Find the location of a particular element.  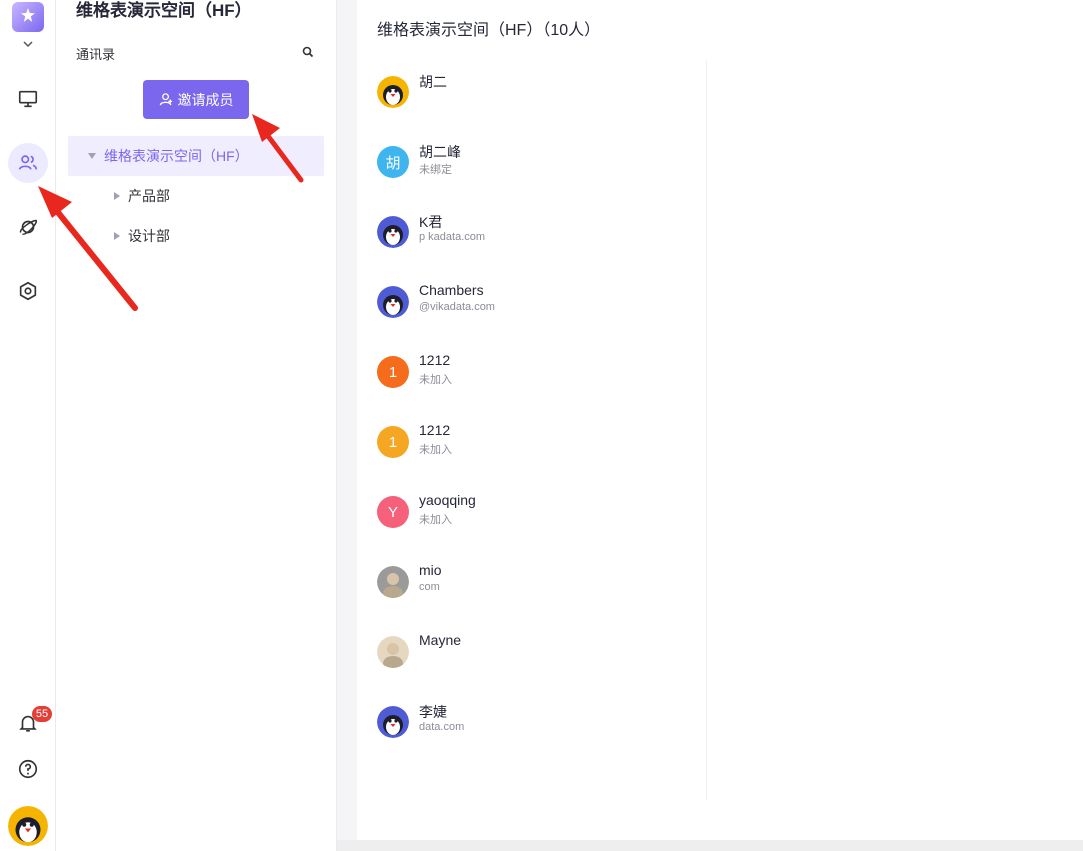

explore-button is located at coordinates (28, 227).